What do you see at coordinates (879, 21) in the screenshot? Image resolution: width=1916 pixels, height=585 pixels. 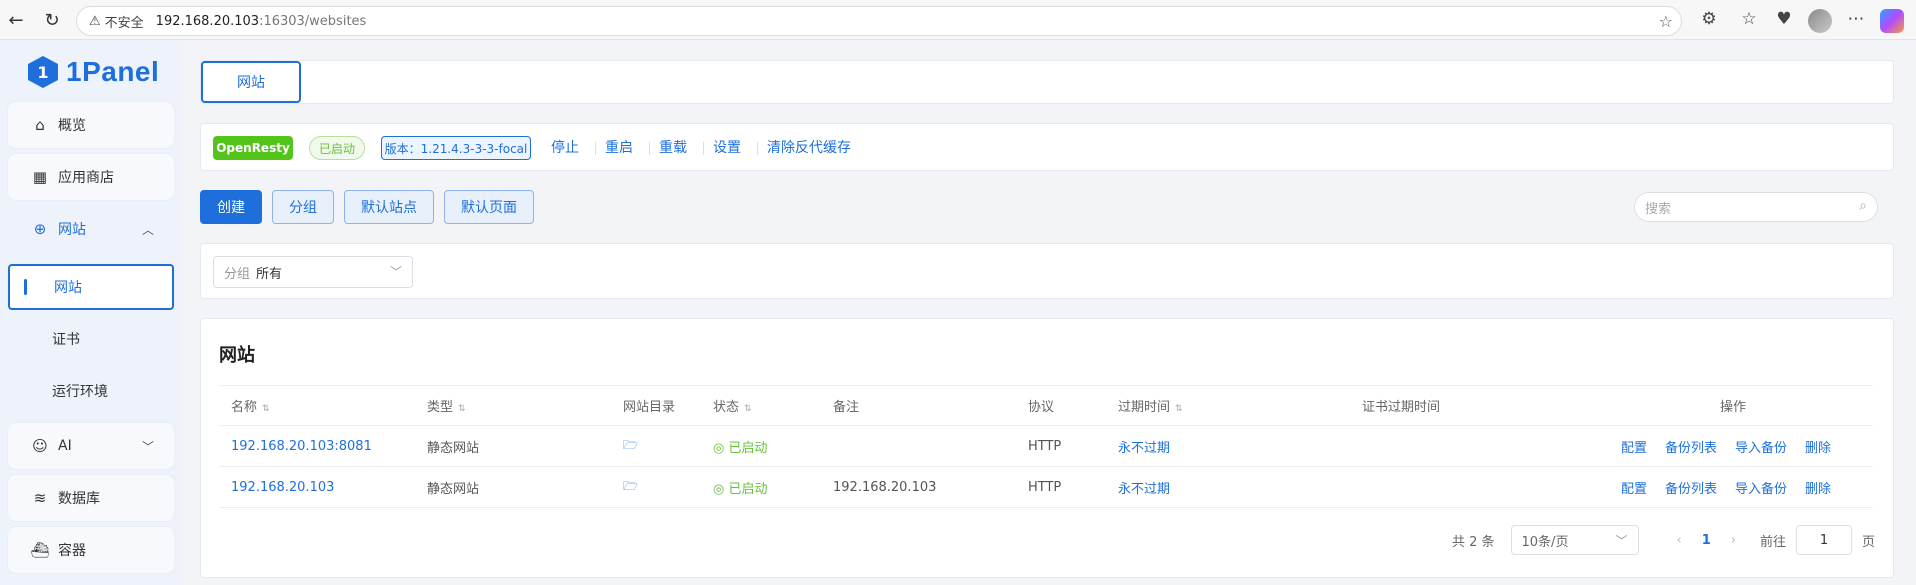 I see `address-bar: ⚠ 不安全 192.168.20.103:16303/websites ☆` at bounding box center [879, 21].